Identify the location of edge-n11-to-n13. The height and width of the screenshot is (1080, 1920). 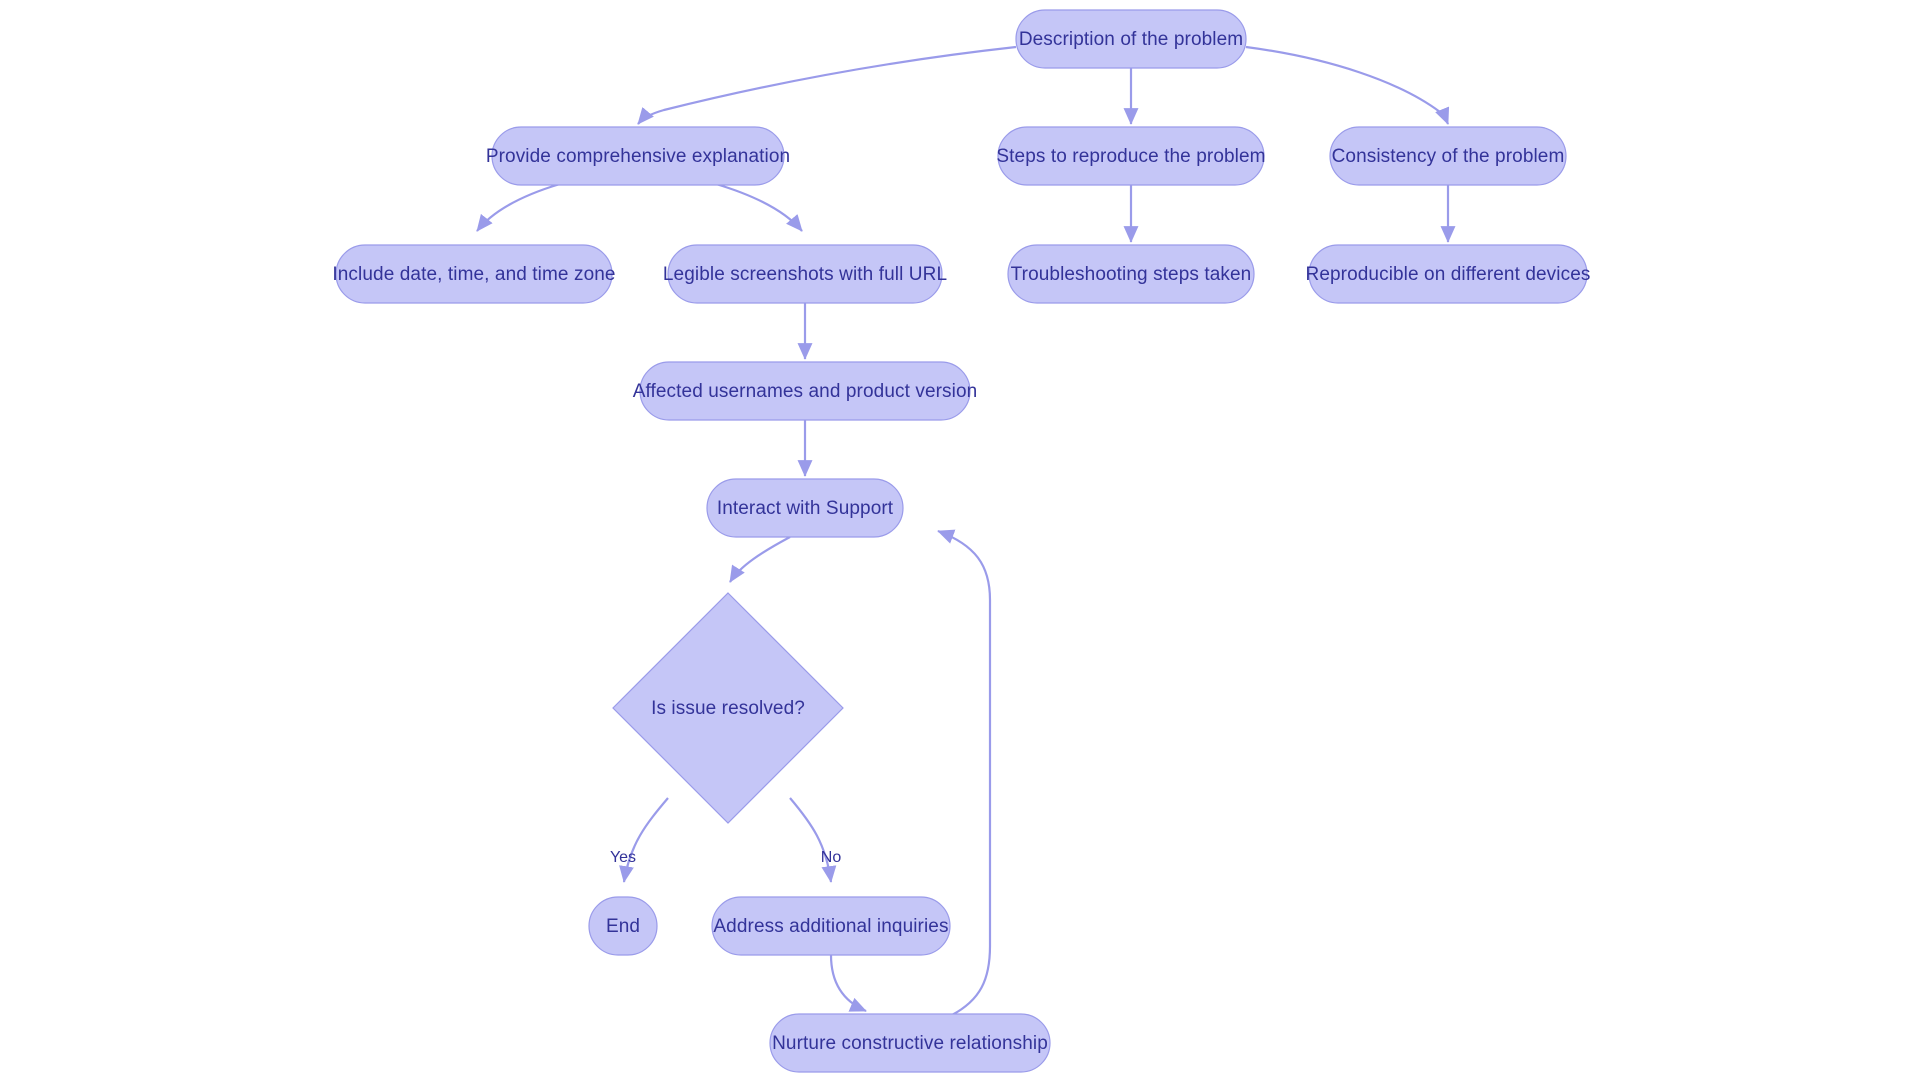
(813, 840).